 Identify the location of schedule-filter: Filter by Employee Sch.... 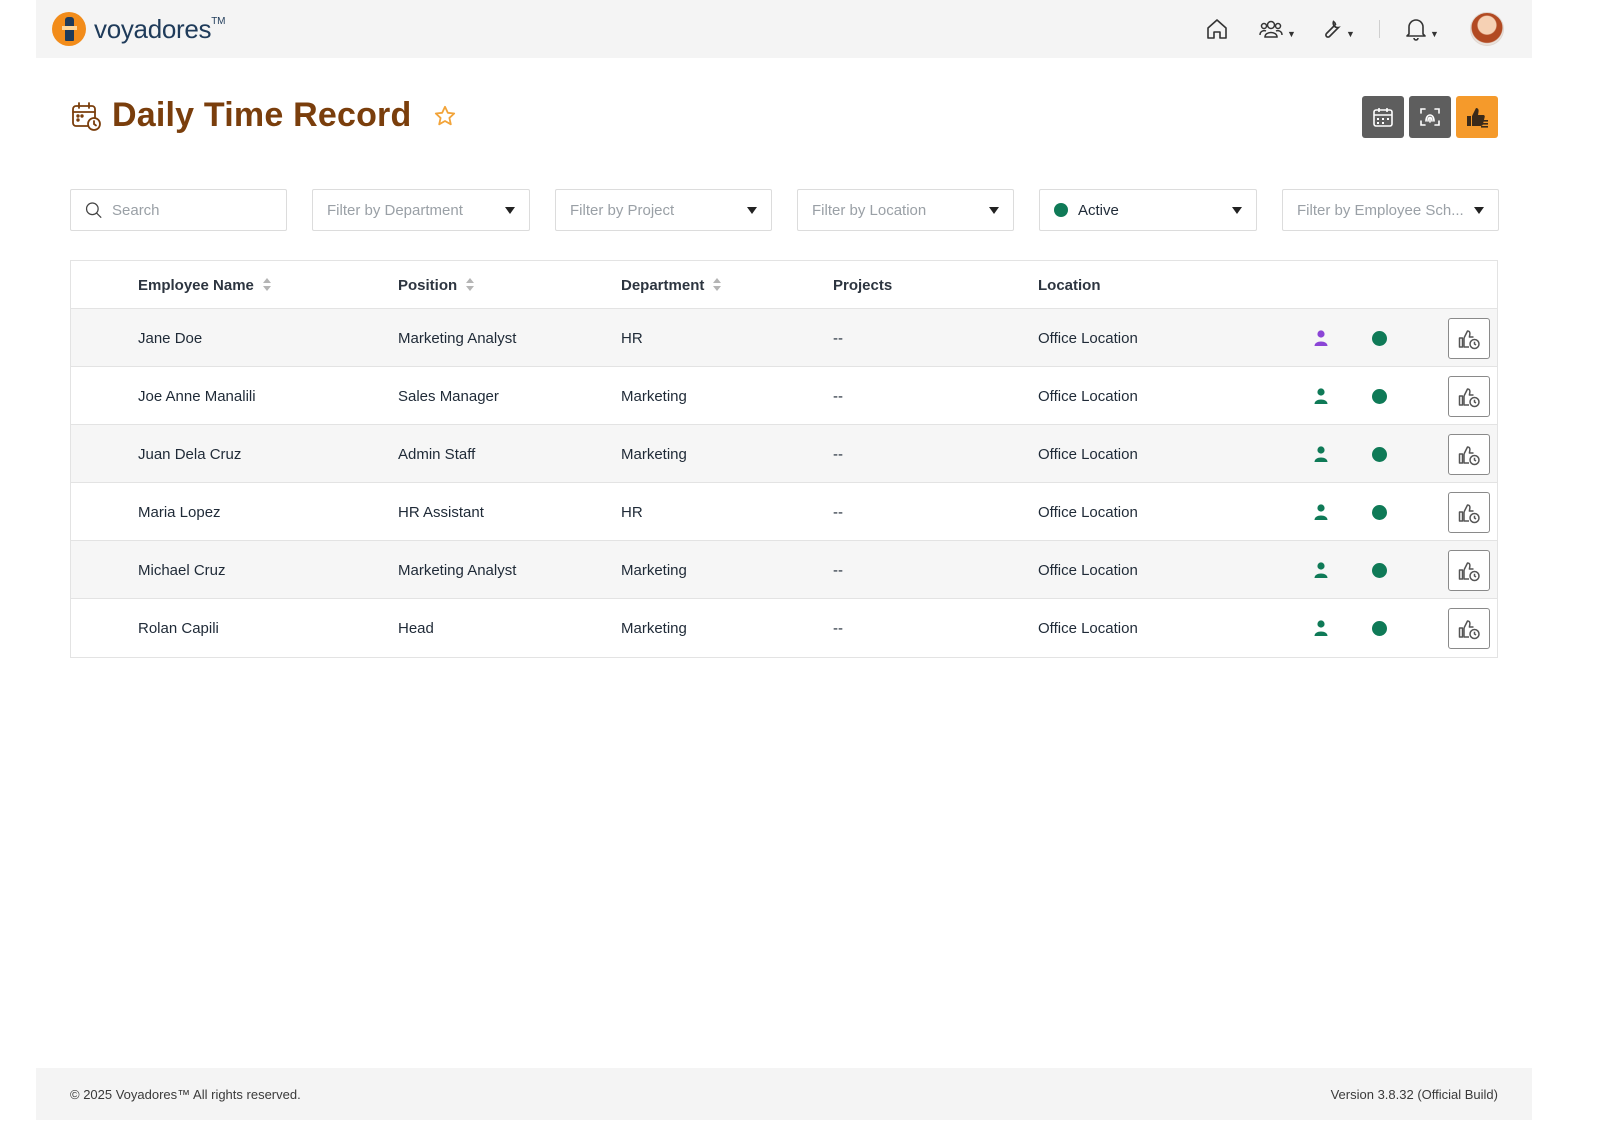
(1390, 210).